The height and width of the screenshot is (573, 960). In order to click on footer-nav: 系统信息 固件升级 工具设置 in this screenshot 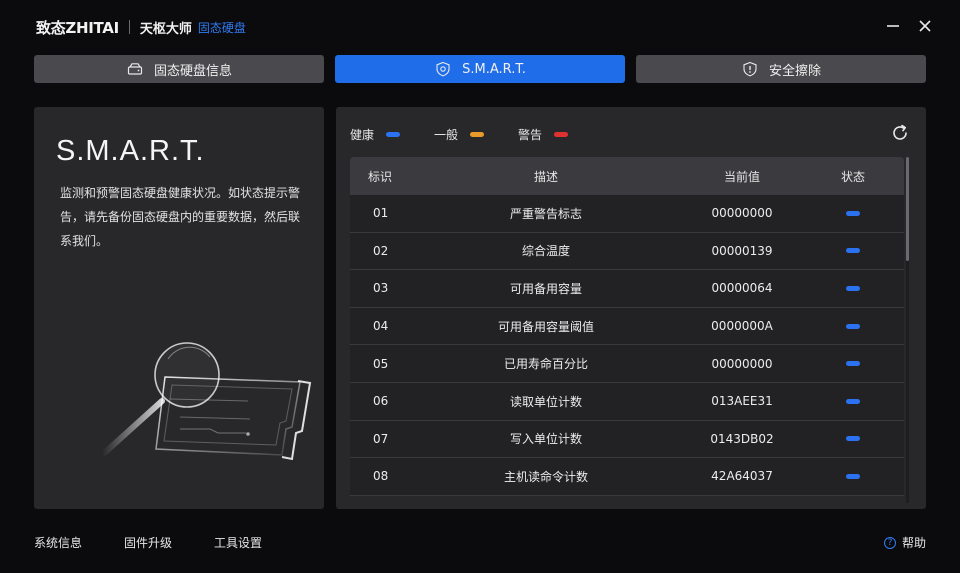, I will do `click(148, 542)`.